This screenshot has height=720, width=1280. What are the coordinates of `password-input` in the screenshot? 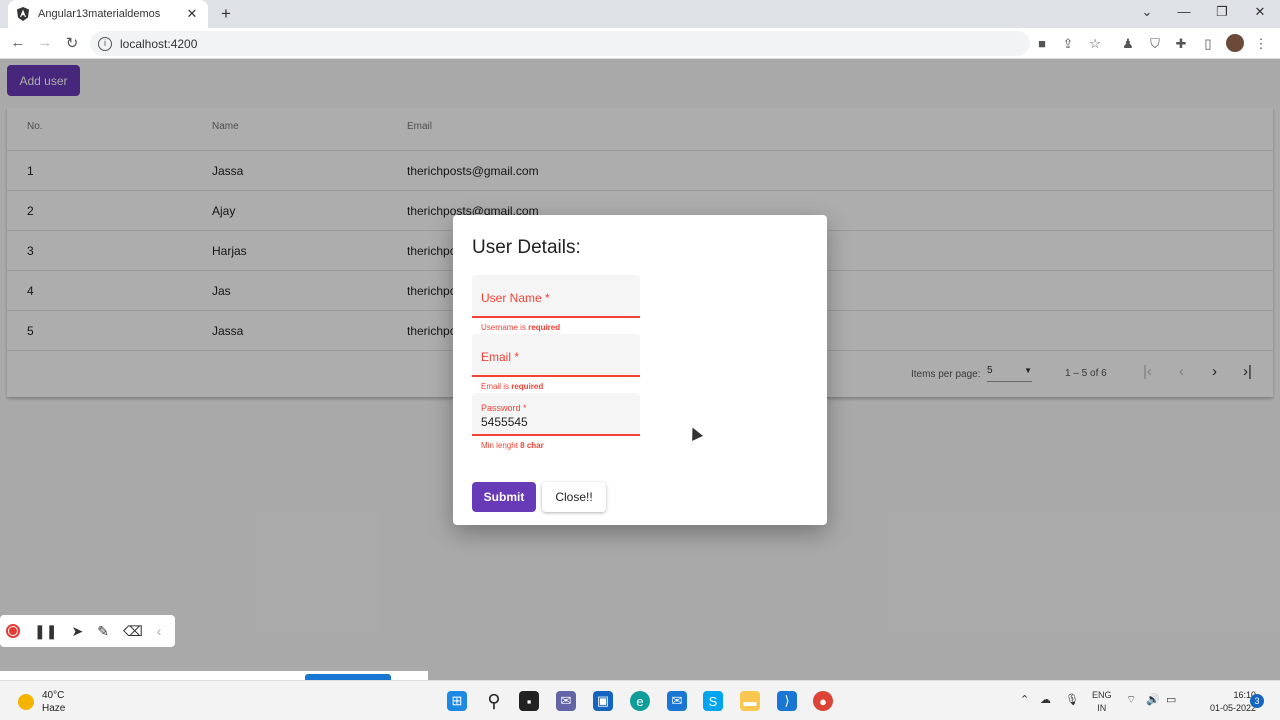 It's located at (556, 422).